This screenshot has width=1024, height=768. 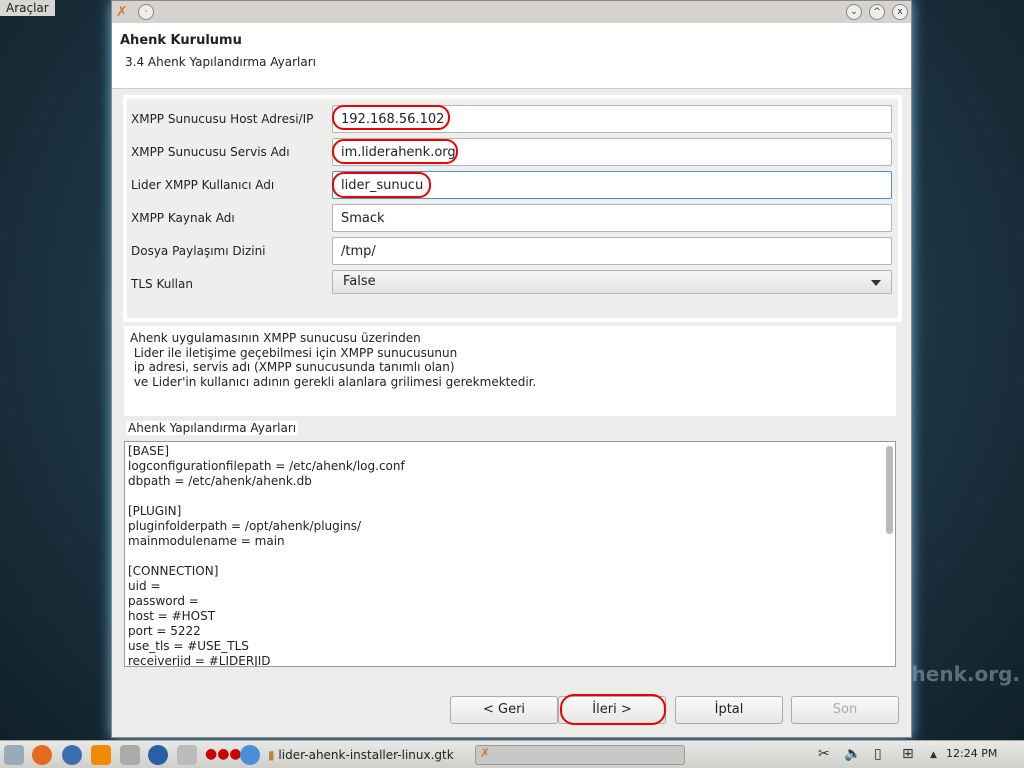 I want to click on tls-row: TLS Kullan False, so click(x=512, y=284).